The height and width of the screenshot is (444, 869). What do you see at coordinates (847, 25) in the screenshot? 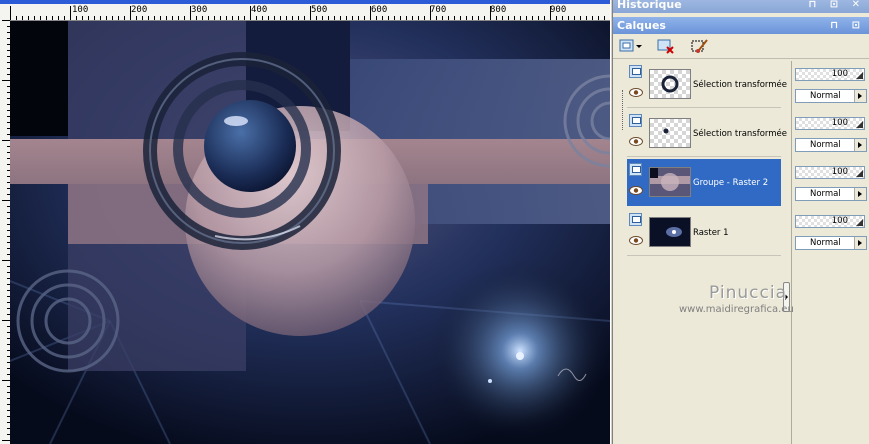
I see `pin-icon: ⊓ ⊡` at bounding box center [847, 25].